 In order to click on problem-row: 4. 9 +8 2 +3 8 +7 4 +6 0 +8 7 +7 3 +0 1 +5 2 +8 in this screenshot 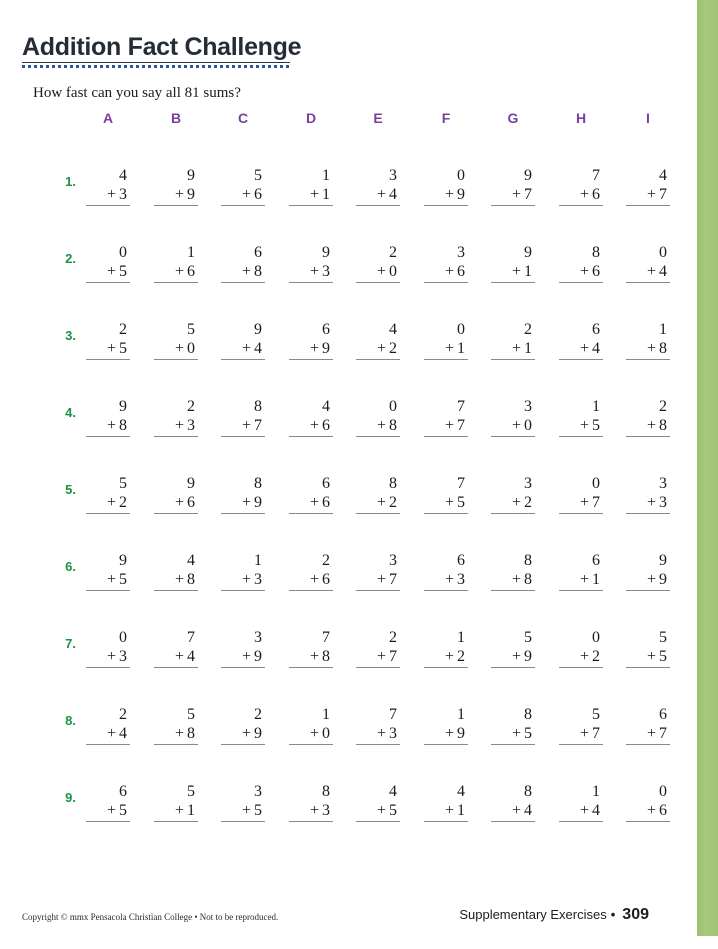, I will do `click(348, 405)`.